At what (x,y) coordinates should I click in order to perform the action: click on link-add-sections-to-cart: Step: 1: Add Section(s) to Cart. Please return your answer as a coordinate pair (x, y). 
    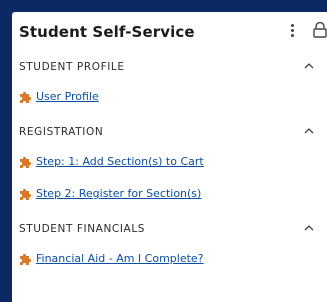
    Looking at the image, I should click on (169, 163).